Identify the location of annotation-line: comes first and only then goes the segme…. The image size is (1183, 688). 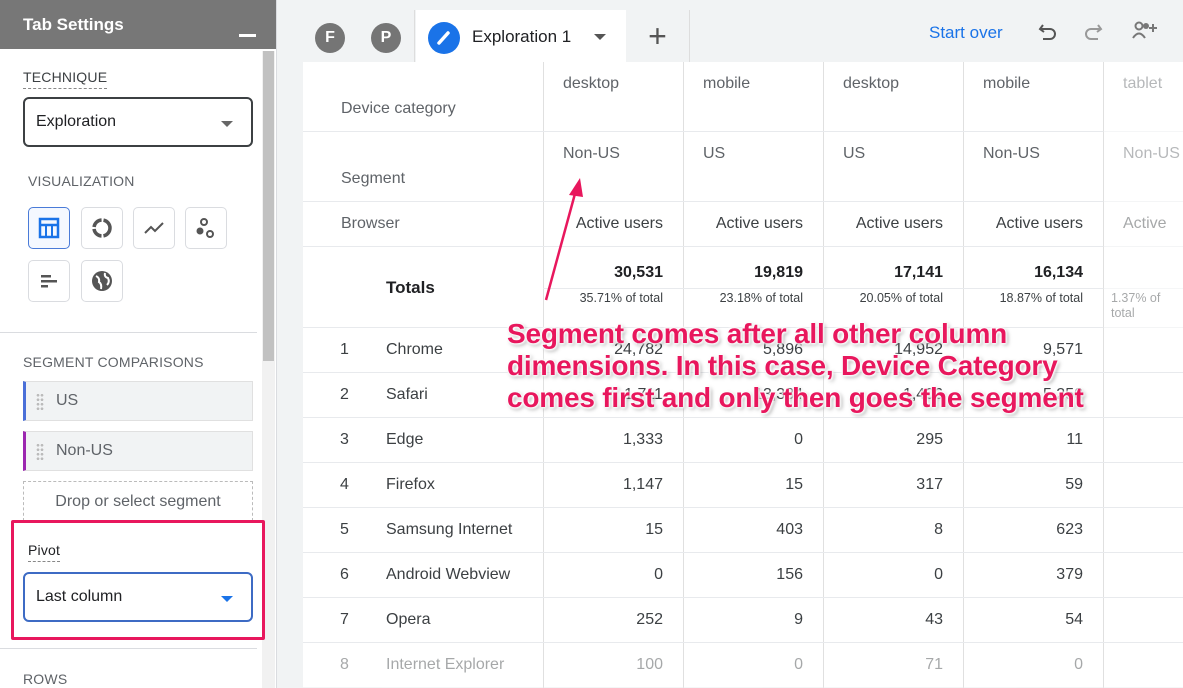
(795, 397).